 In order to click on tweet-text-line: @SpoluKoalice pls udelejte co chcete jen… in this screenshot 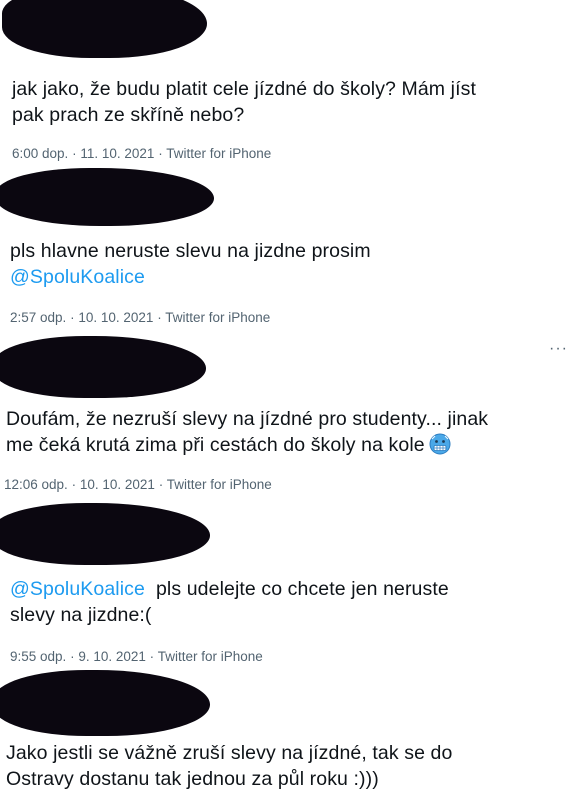, I will do `click(290, 589)`.